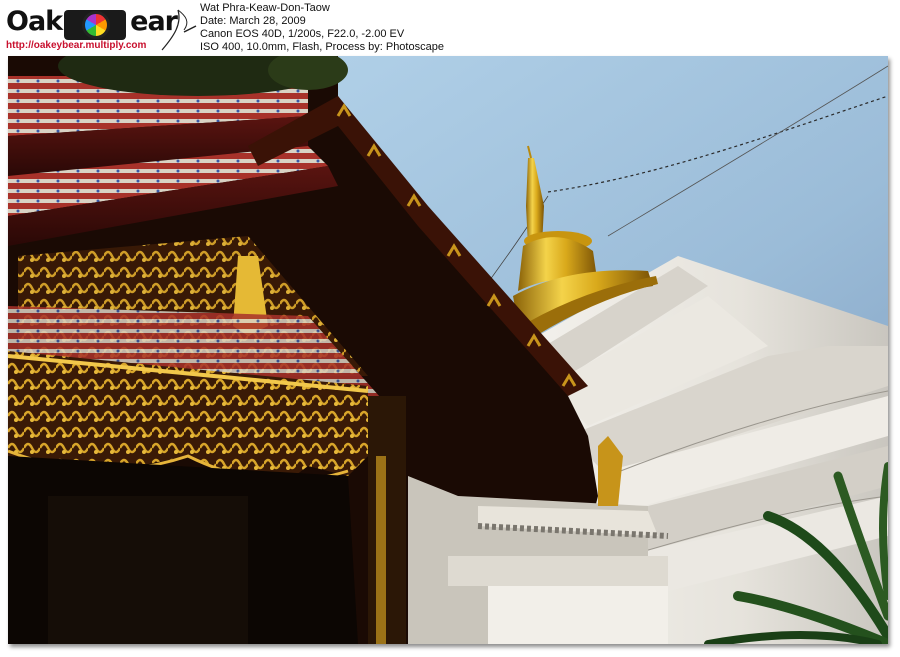 This screenshot has height=657, width=900. I want to click on oakeybear-logo: Oak ear, so click(101, 27).